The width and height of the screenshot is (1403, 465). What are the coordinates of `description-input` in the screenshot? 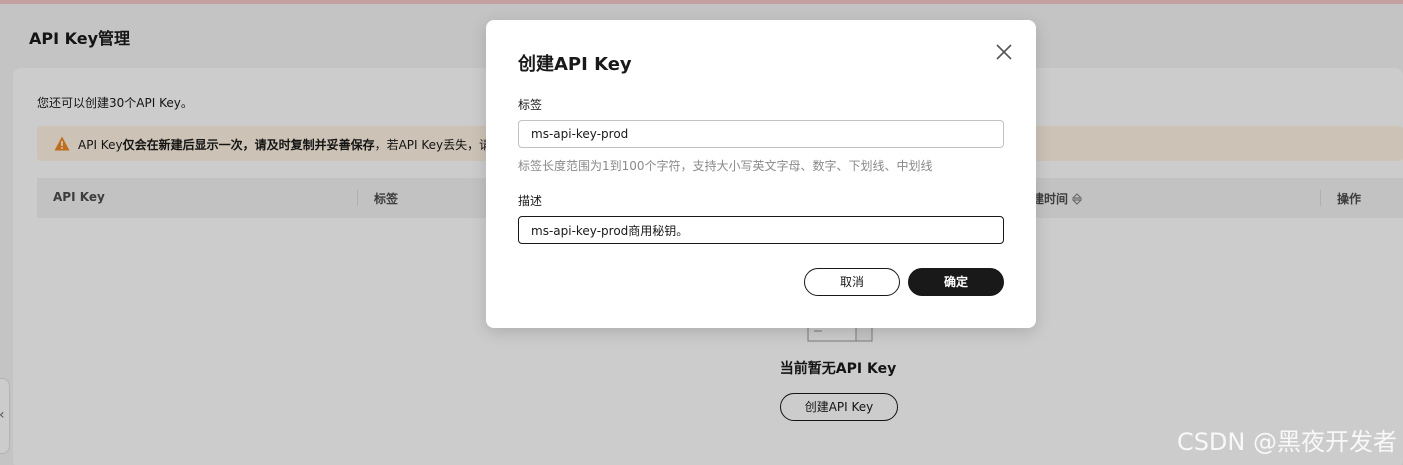 It's located at (761, 230).